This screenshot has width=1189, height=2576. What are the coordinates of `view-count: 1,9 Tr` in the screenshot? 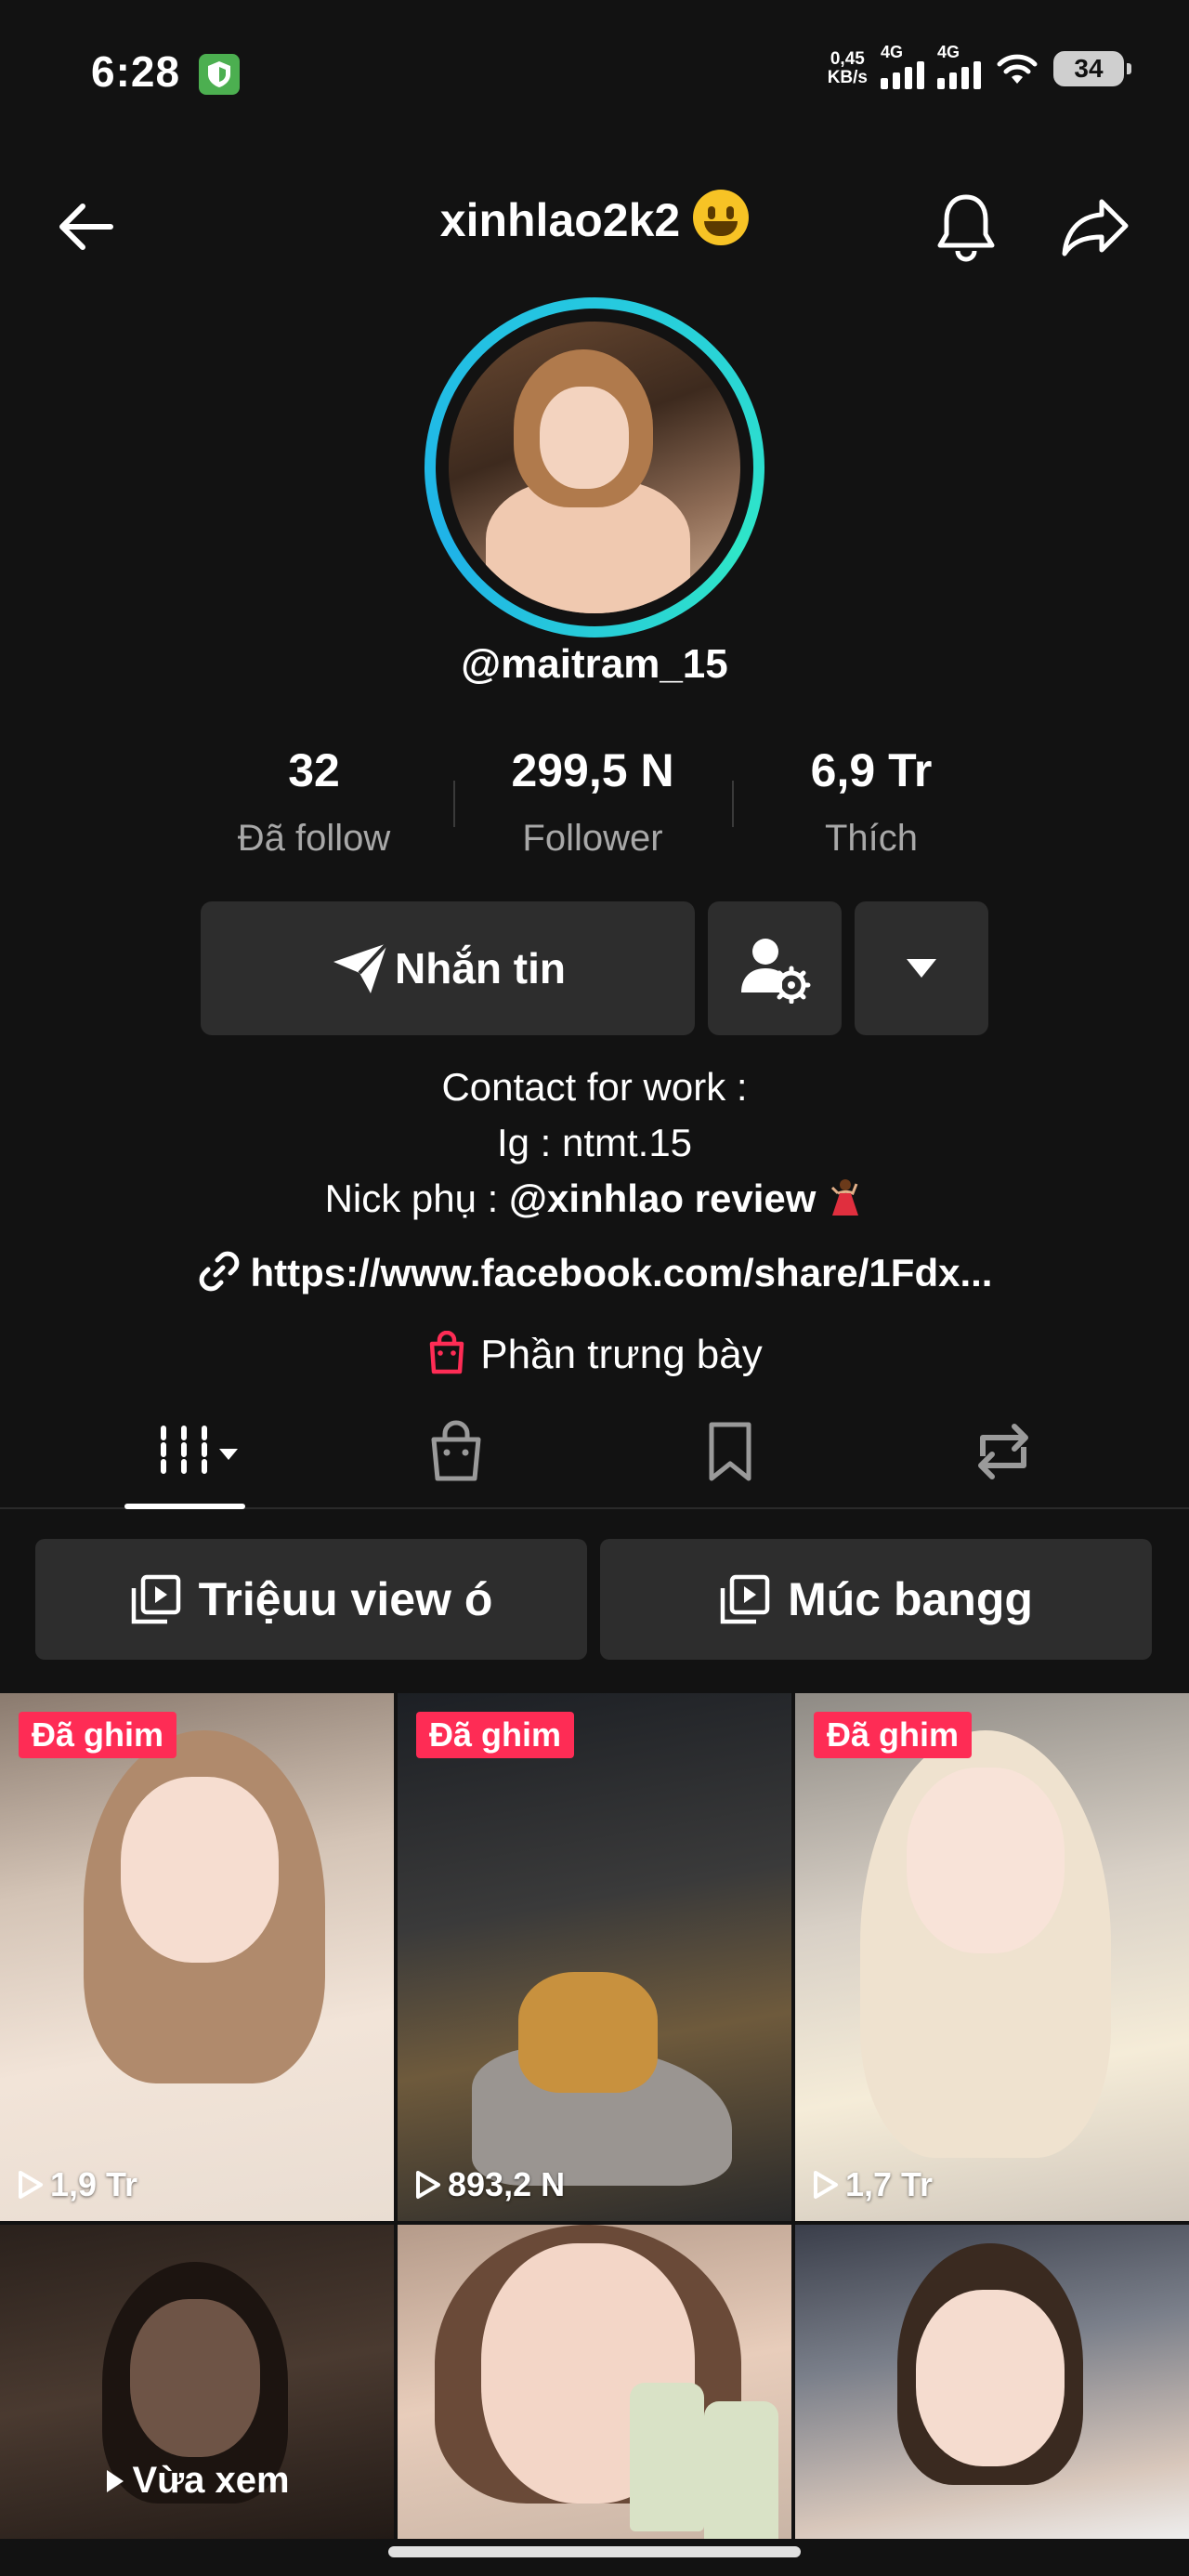 It's located at (77, 2184).